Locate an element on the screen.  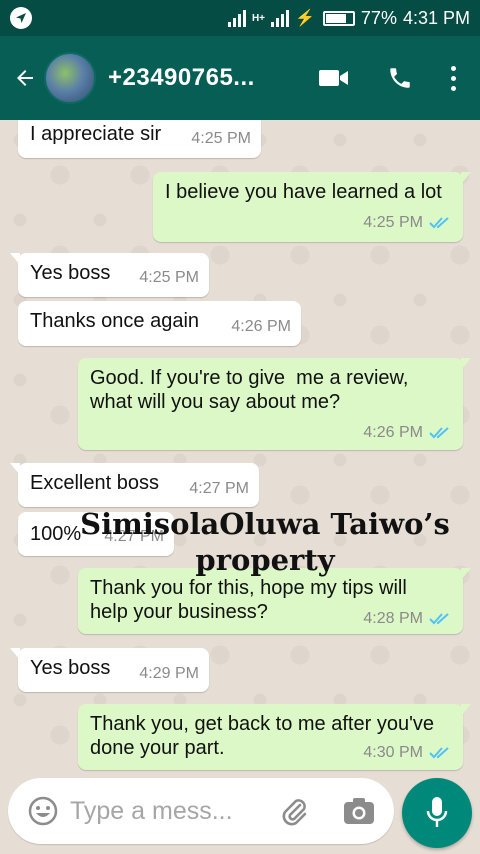
message-bubble-outgoing: I believe you have learned a lot 4:25 PM is located at coordinates (312, 207).